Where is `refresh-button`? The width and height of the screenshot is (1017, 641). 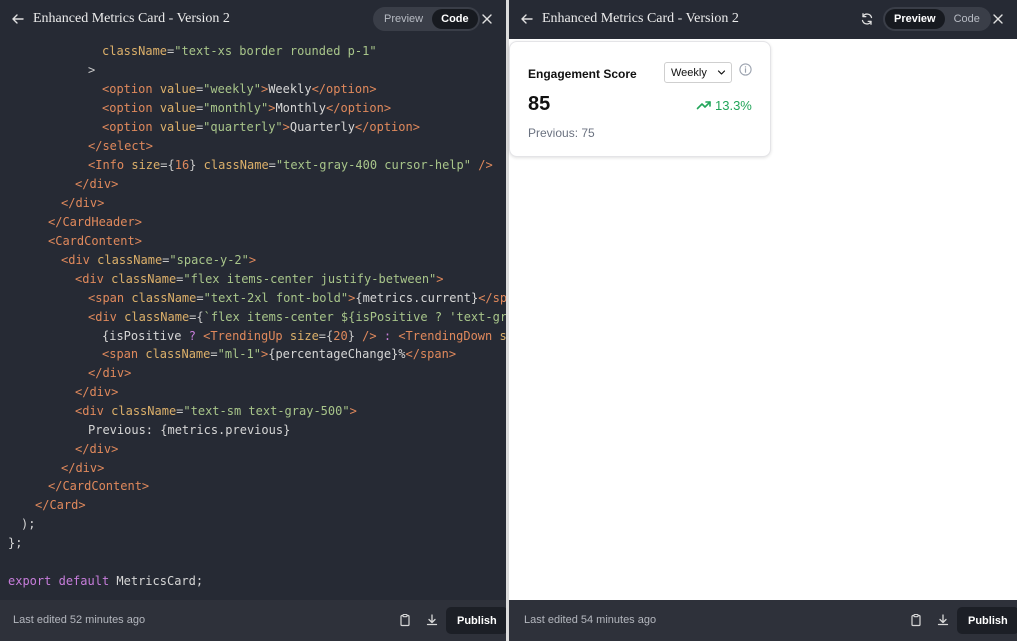
refresh-button is located at coordinates (867, 19).